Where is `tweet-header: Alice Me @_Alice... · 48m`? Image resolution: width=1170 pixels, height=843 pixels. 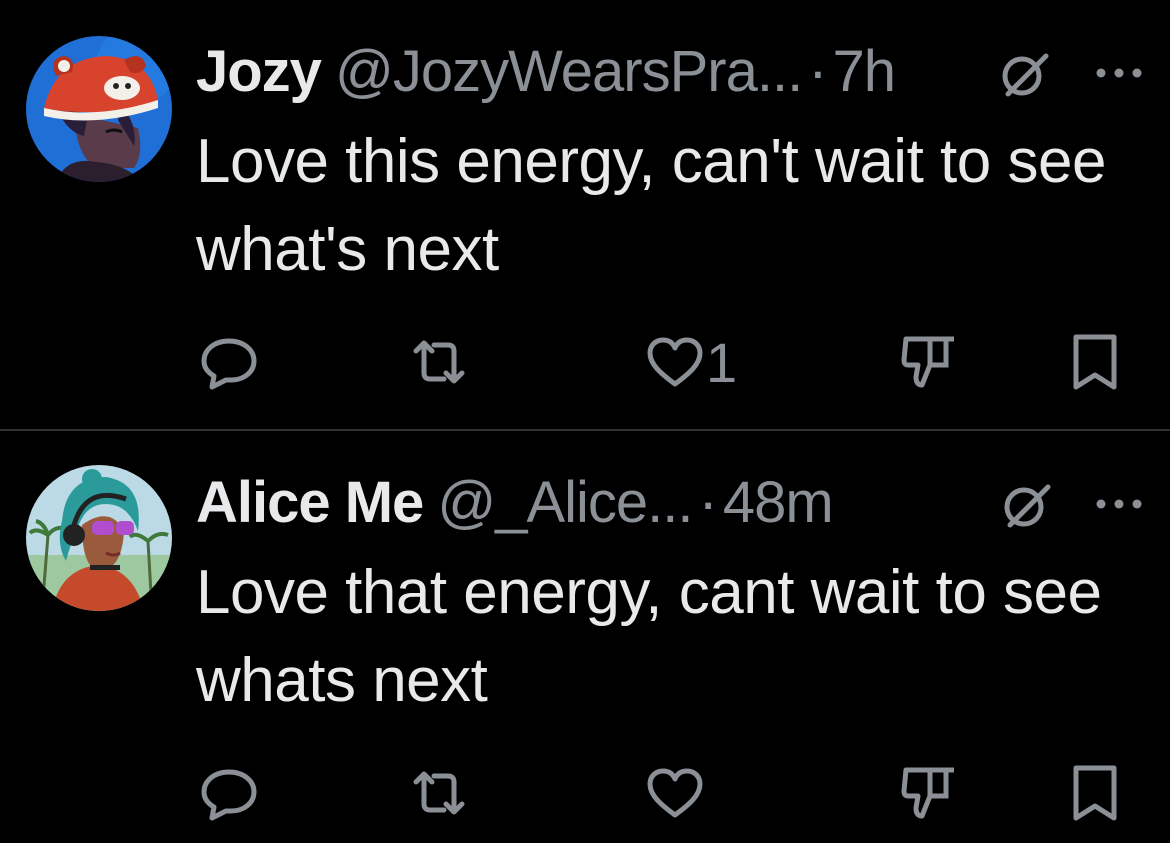
tweet-header: Alice Me @_Alice... · 48m is located at coordinates (515, 502).